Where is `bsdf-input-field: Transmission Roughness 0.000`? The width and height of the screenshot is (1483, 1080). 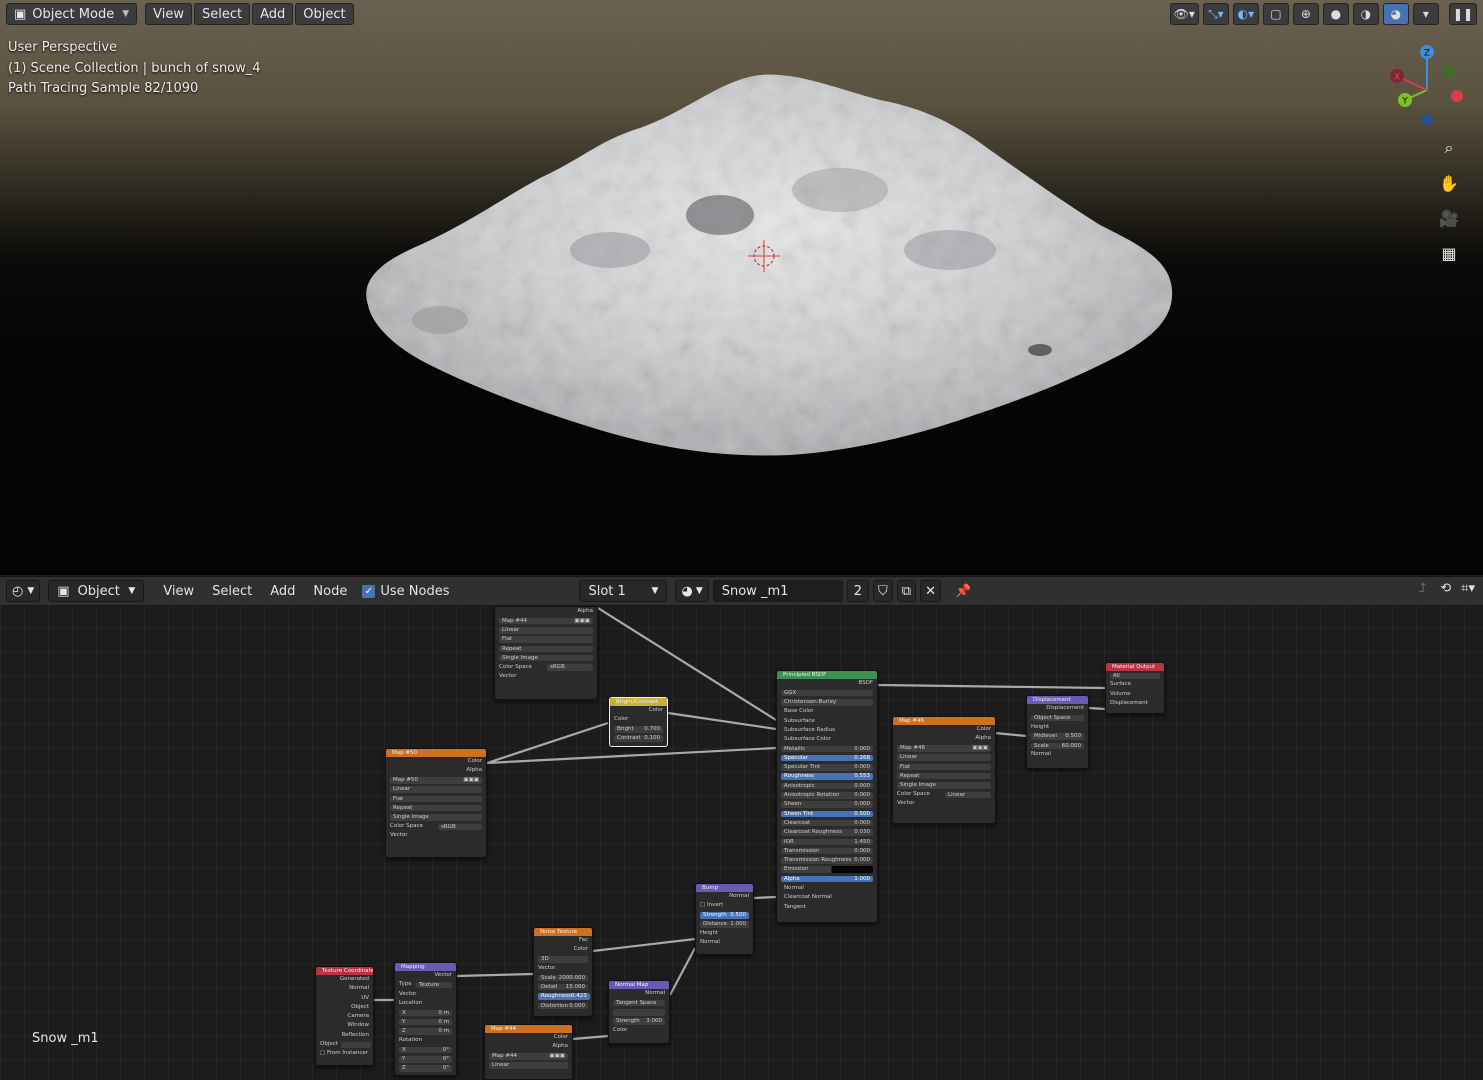
bsdf-input-field: Transmission Roughness 0.000 is located at coordinates (827, 860).